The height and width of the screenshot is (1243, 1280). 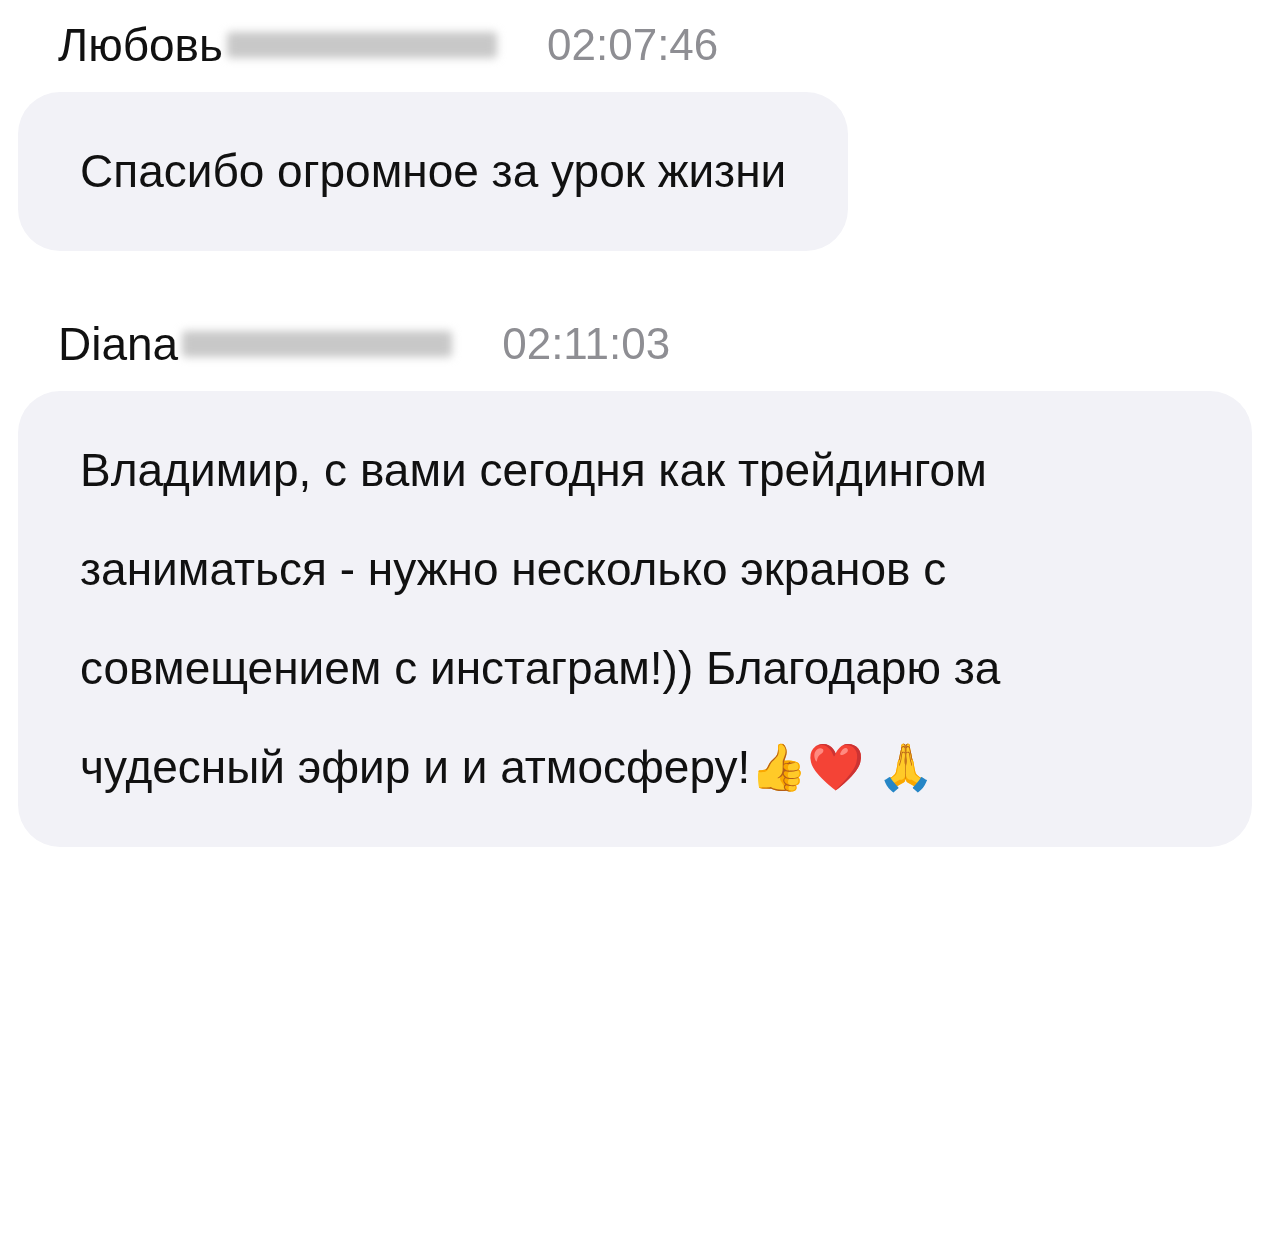 What do you see at coordinates (433, 171) in the screenshot?
I see `message-text: Спасибо огромное за урок жизни` at bounding box center [433, 171].